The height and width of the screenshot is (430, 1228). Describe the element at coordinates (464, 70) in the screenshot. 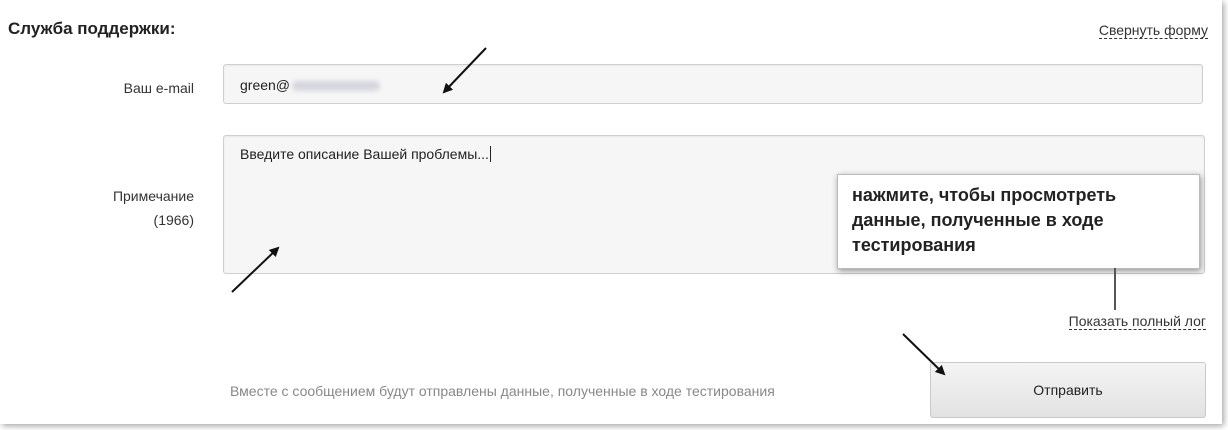

I see `arrow-to-email-icon` at that location.